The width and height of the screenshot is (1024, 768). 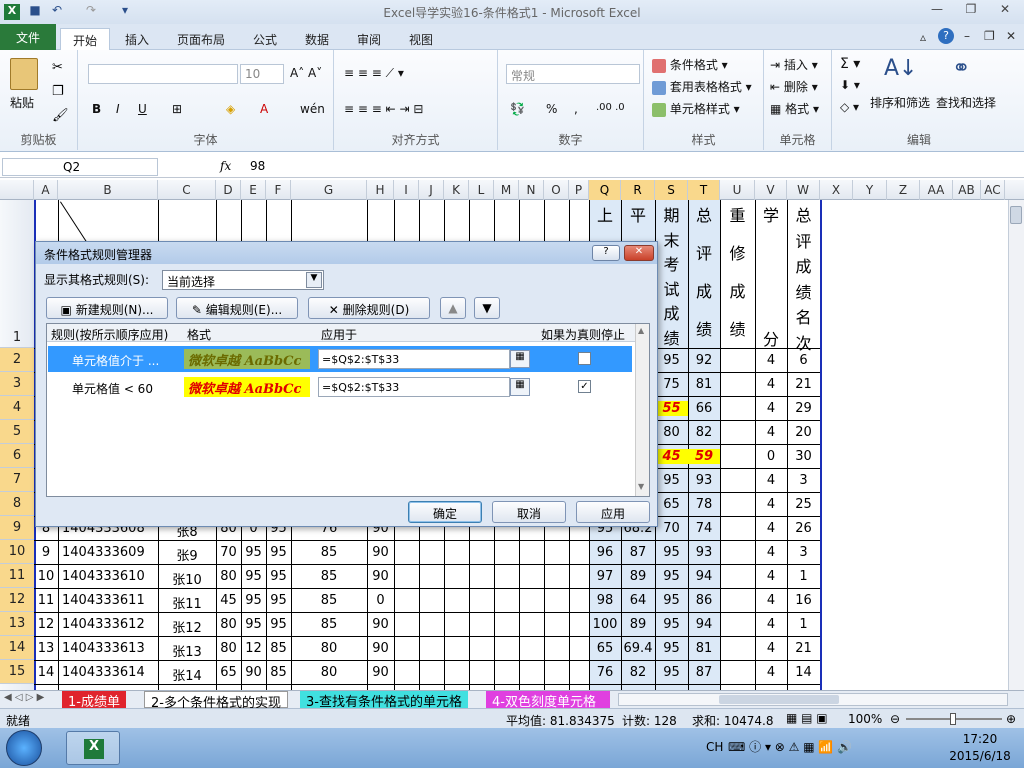 I want to click on table-cell: 张14, so click(x=187, y=674).